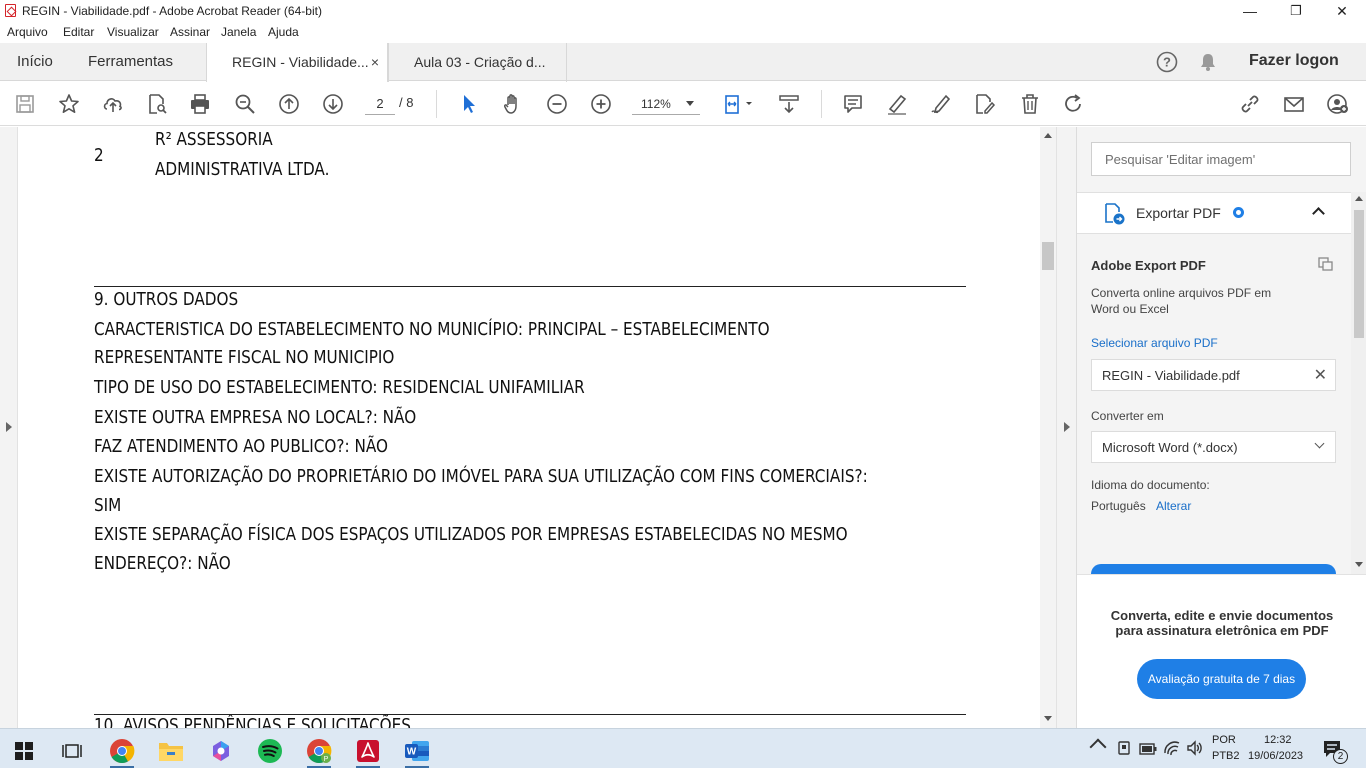  Describe the element at coordinates (69, 104) in the screenshot. I see `star-icon` at that location.